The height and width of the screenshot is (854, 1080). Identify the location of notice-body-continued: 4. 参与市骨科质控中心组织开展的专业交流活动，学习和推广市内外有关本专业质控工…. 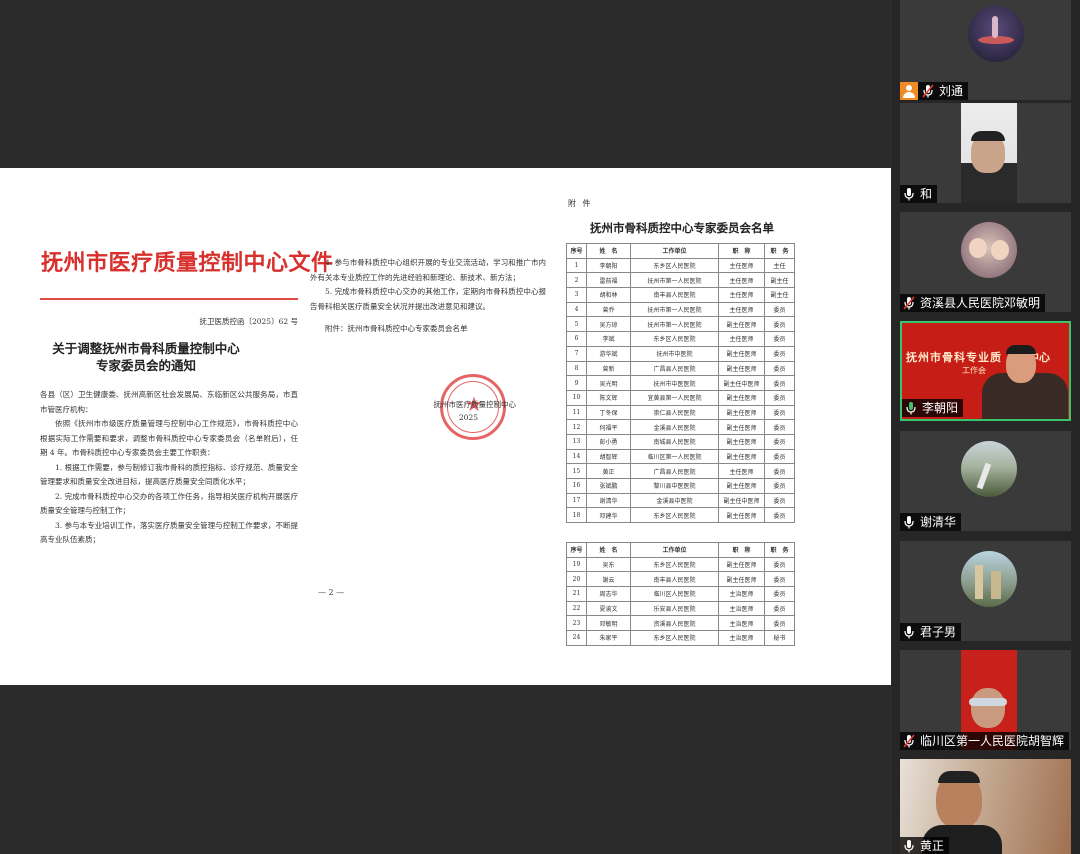
(428, 296).